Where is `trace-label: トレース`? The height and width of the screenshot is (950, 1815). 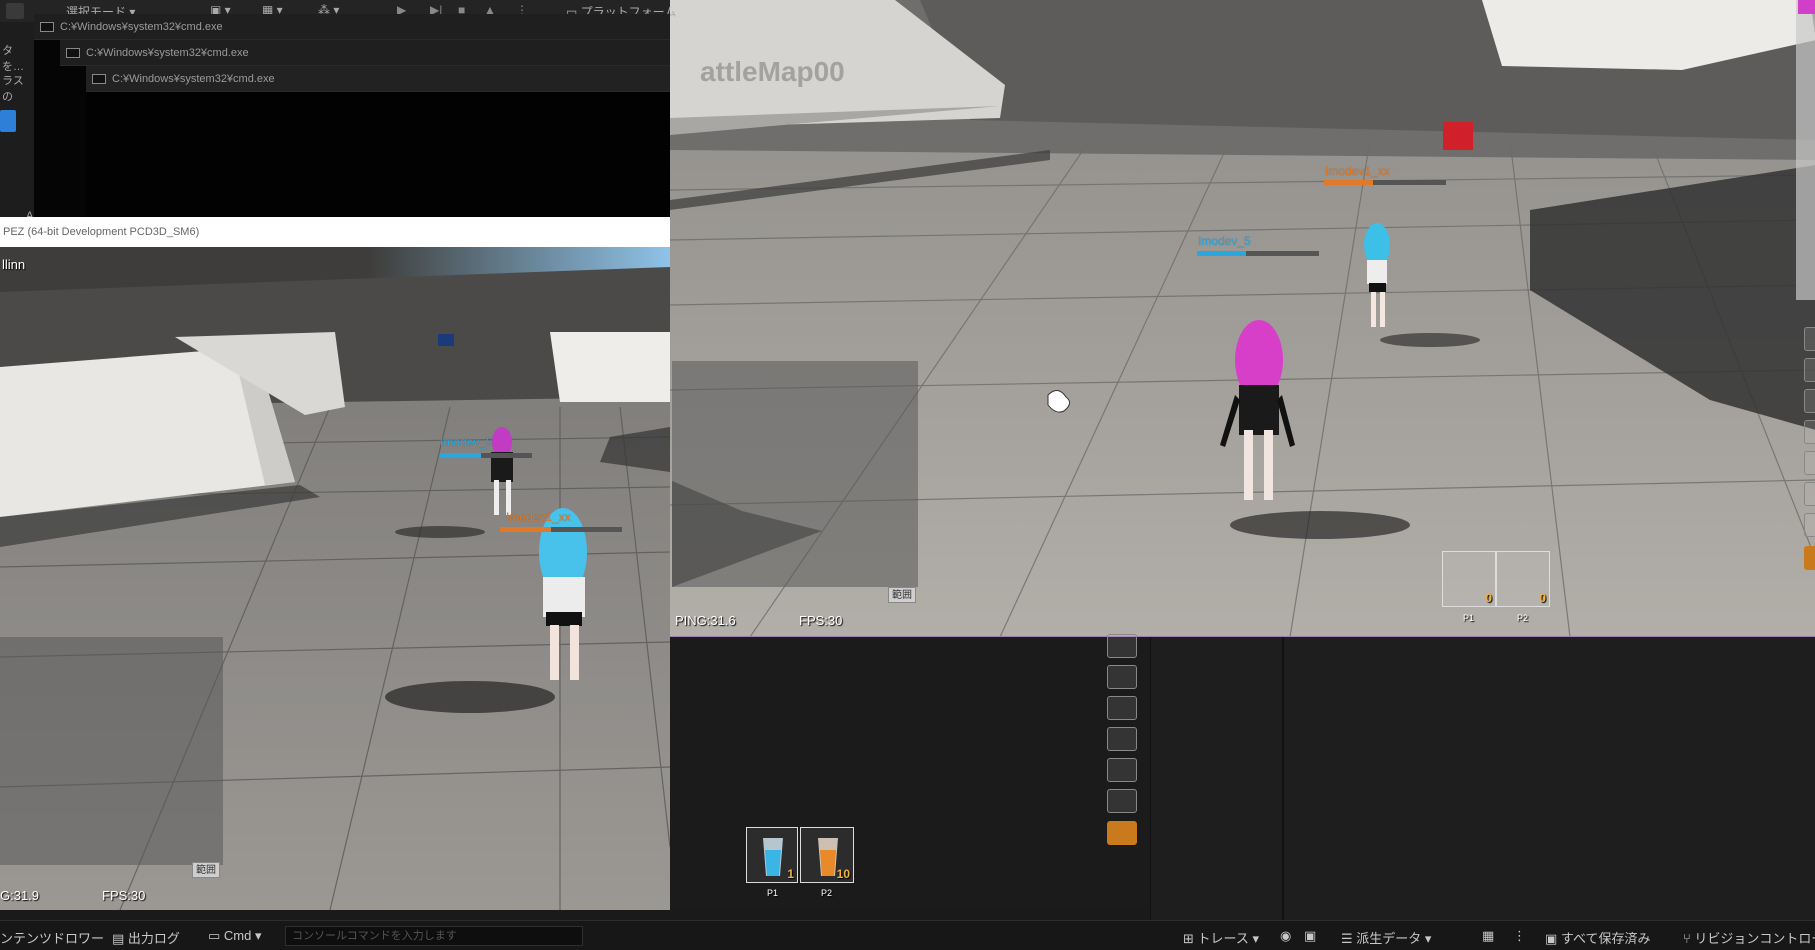 trace-label: トレース is located at coordinates (1223, 938).